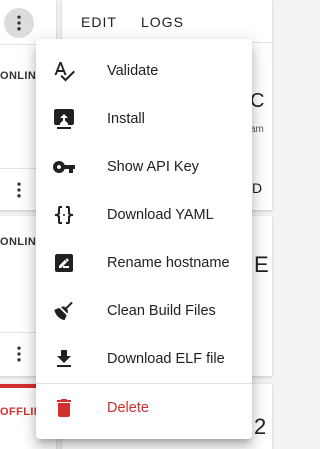 The image size is (320, 449). I want to click on menu-item-label: Download ELF file, so click(166, 359).